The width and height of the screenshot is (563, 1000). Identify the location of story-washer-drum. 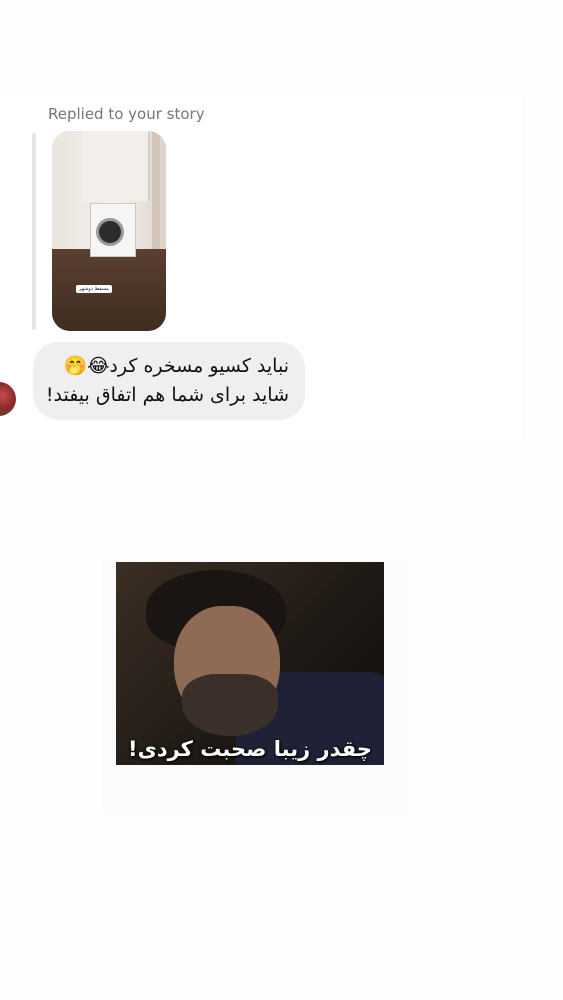
(110, 232).